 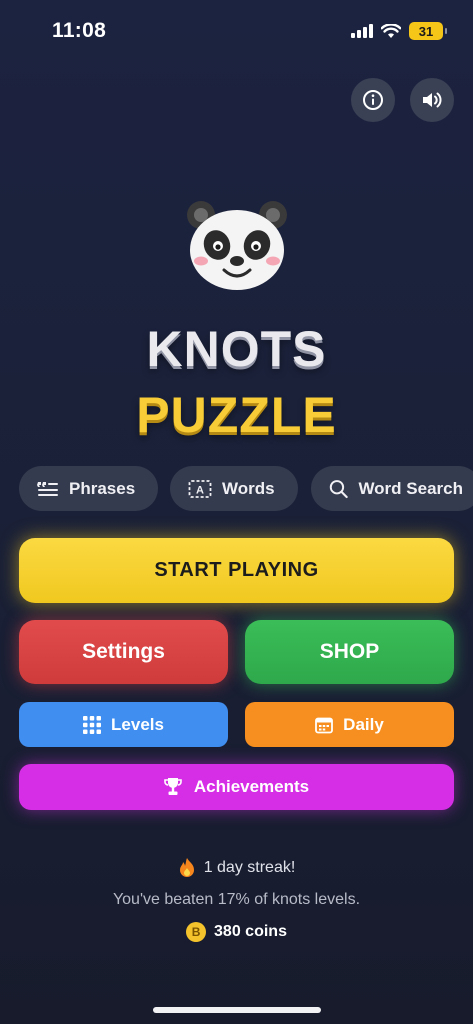 I want to click on streak-row: 1 day streak!, so click(x=236, y=868).